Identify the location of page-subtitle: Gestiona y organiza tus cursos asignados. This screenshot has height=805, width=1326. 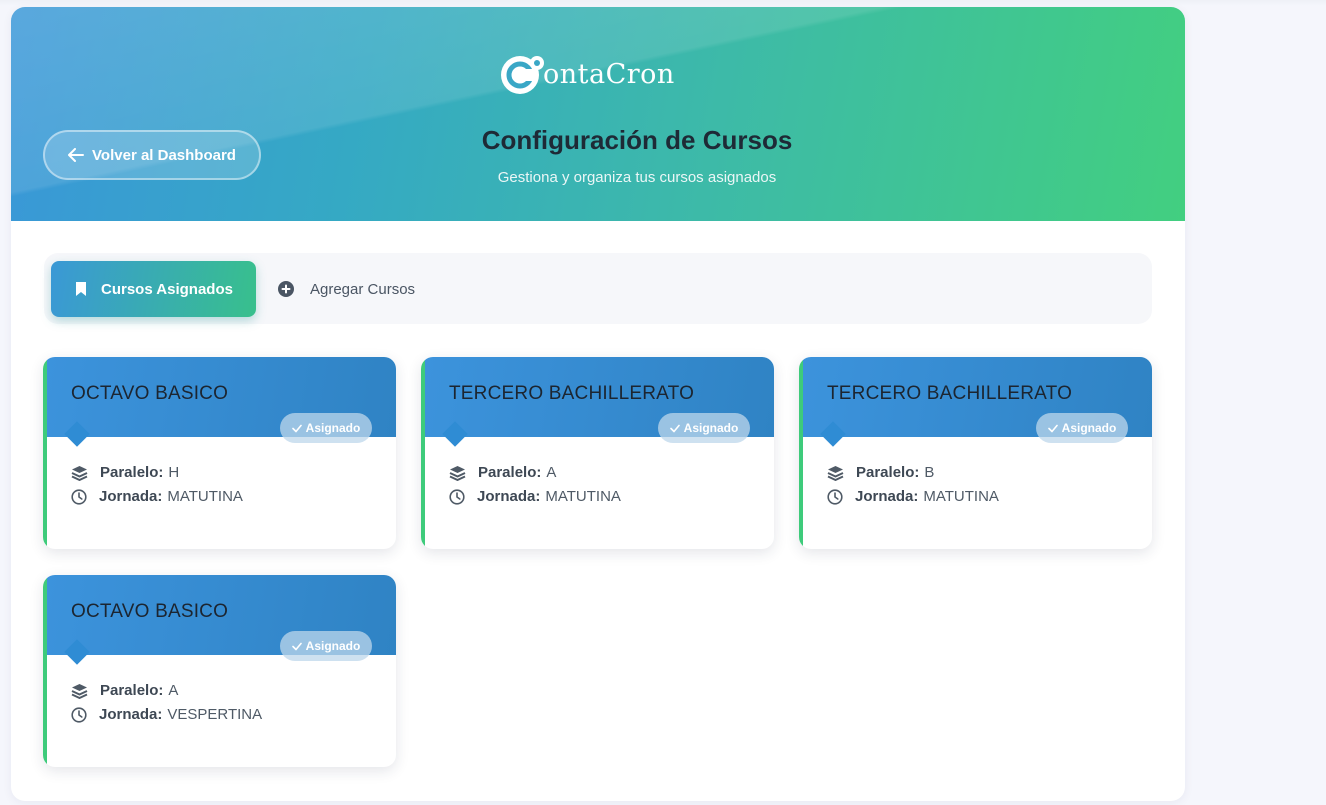
(637, 177).